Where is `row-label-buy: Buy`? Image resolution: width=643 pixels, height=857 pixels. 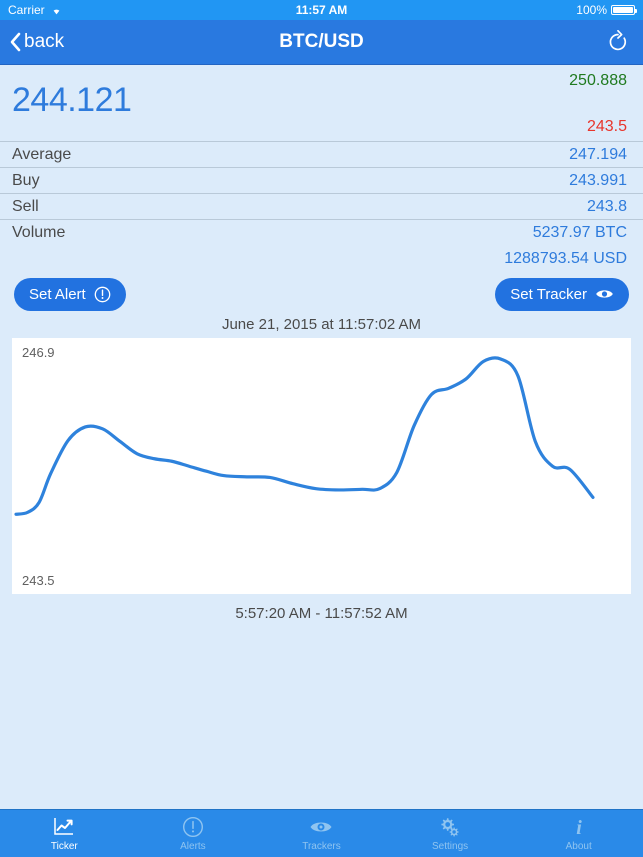 row-label-buy: Buy is located at coordinates (26, 180).